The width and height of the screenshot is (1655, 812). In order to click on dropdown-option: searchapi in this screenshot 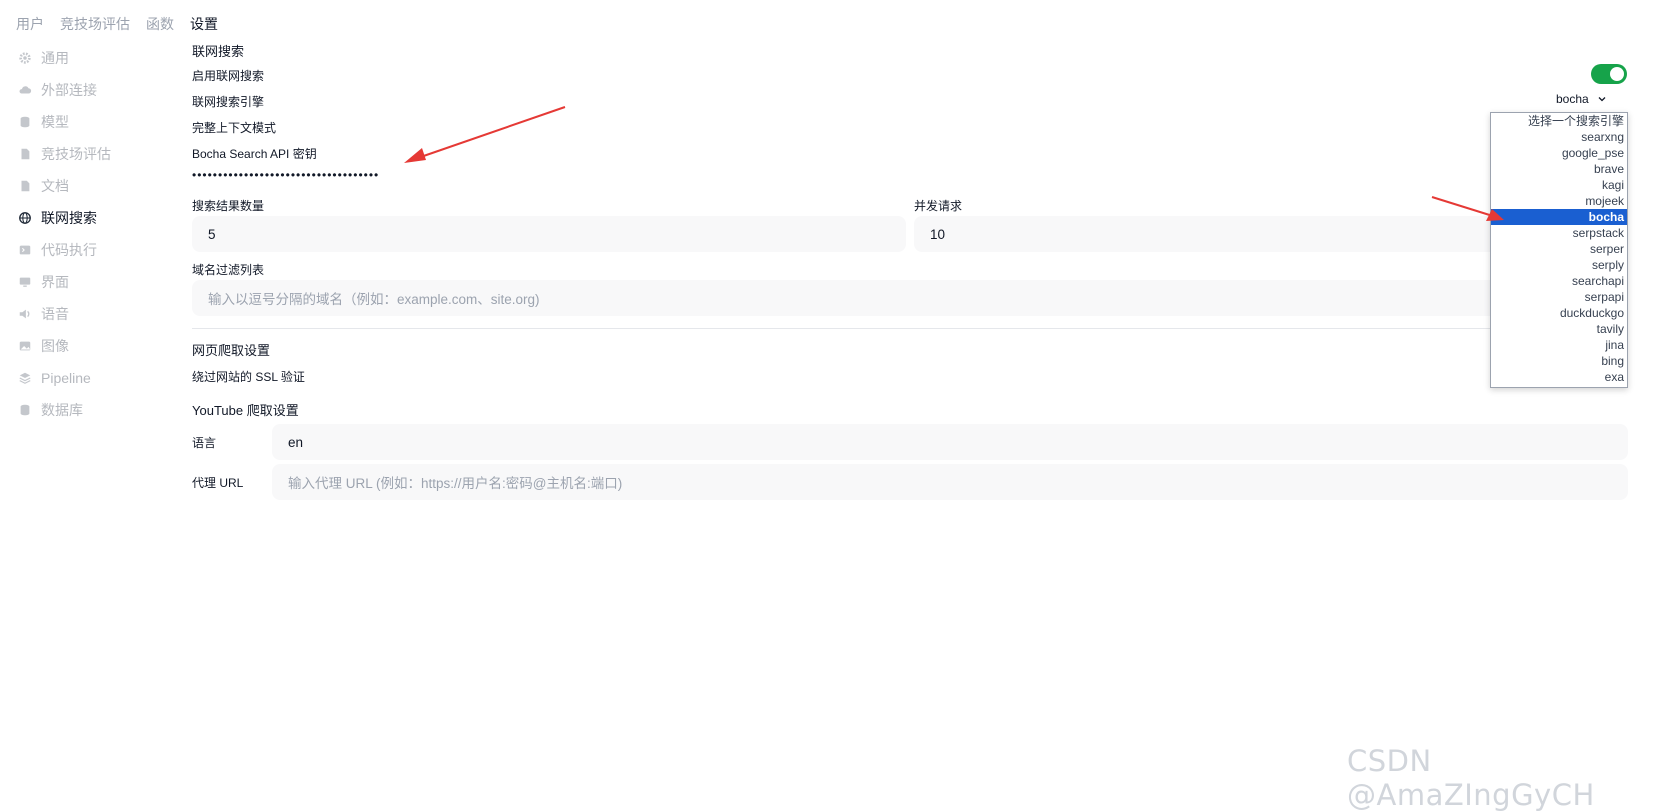, I will do `click(1559, 281)`.